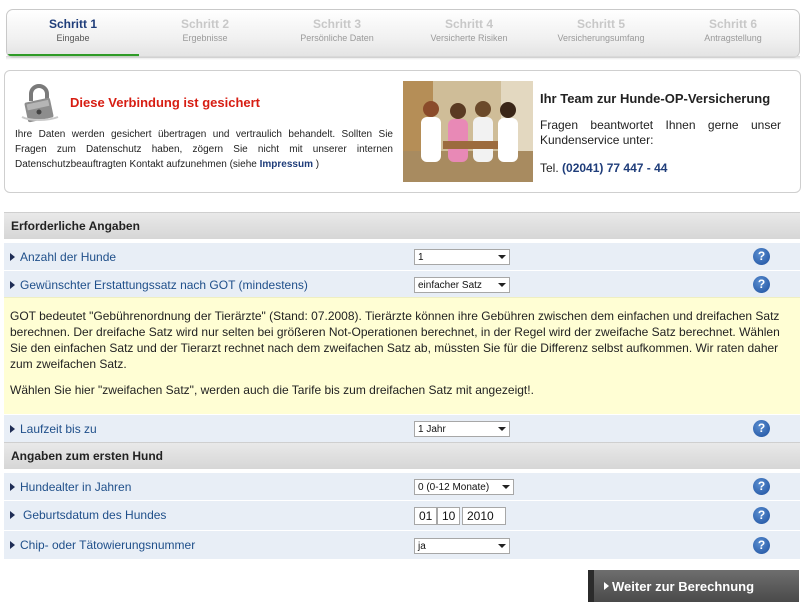  I want to click on step-2: Schritt 2 Ergebnisse, so click(205, 33).